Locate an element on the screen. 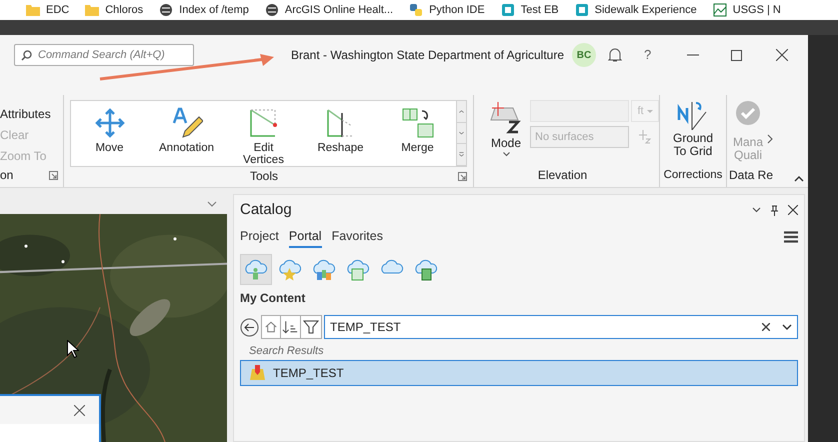 This screenshot has width=838, height=442. bookmark-link: Sidewalk Experience is located at coordinates (645, 10).